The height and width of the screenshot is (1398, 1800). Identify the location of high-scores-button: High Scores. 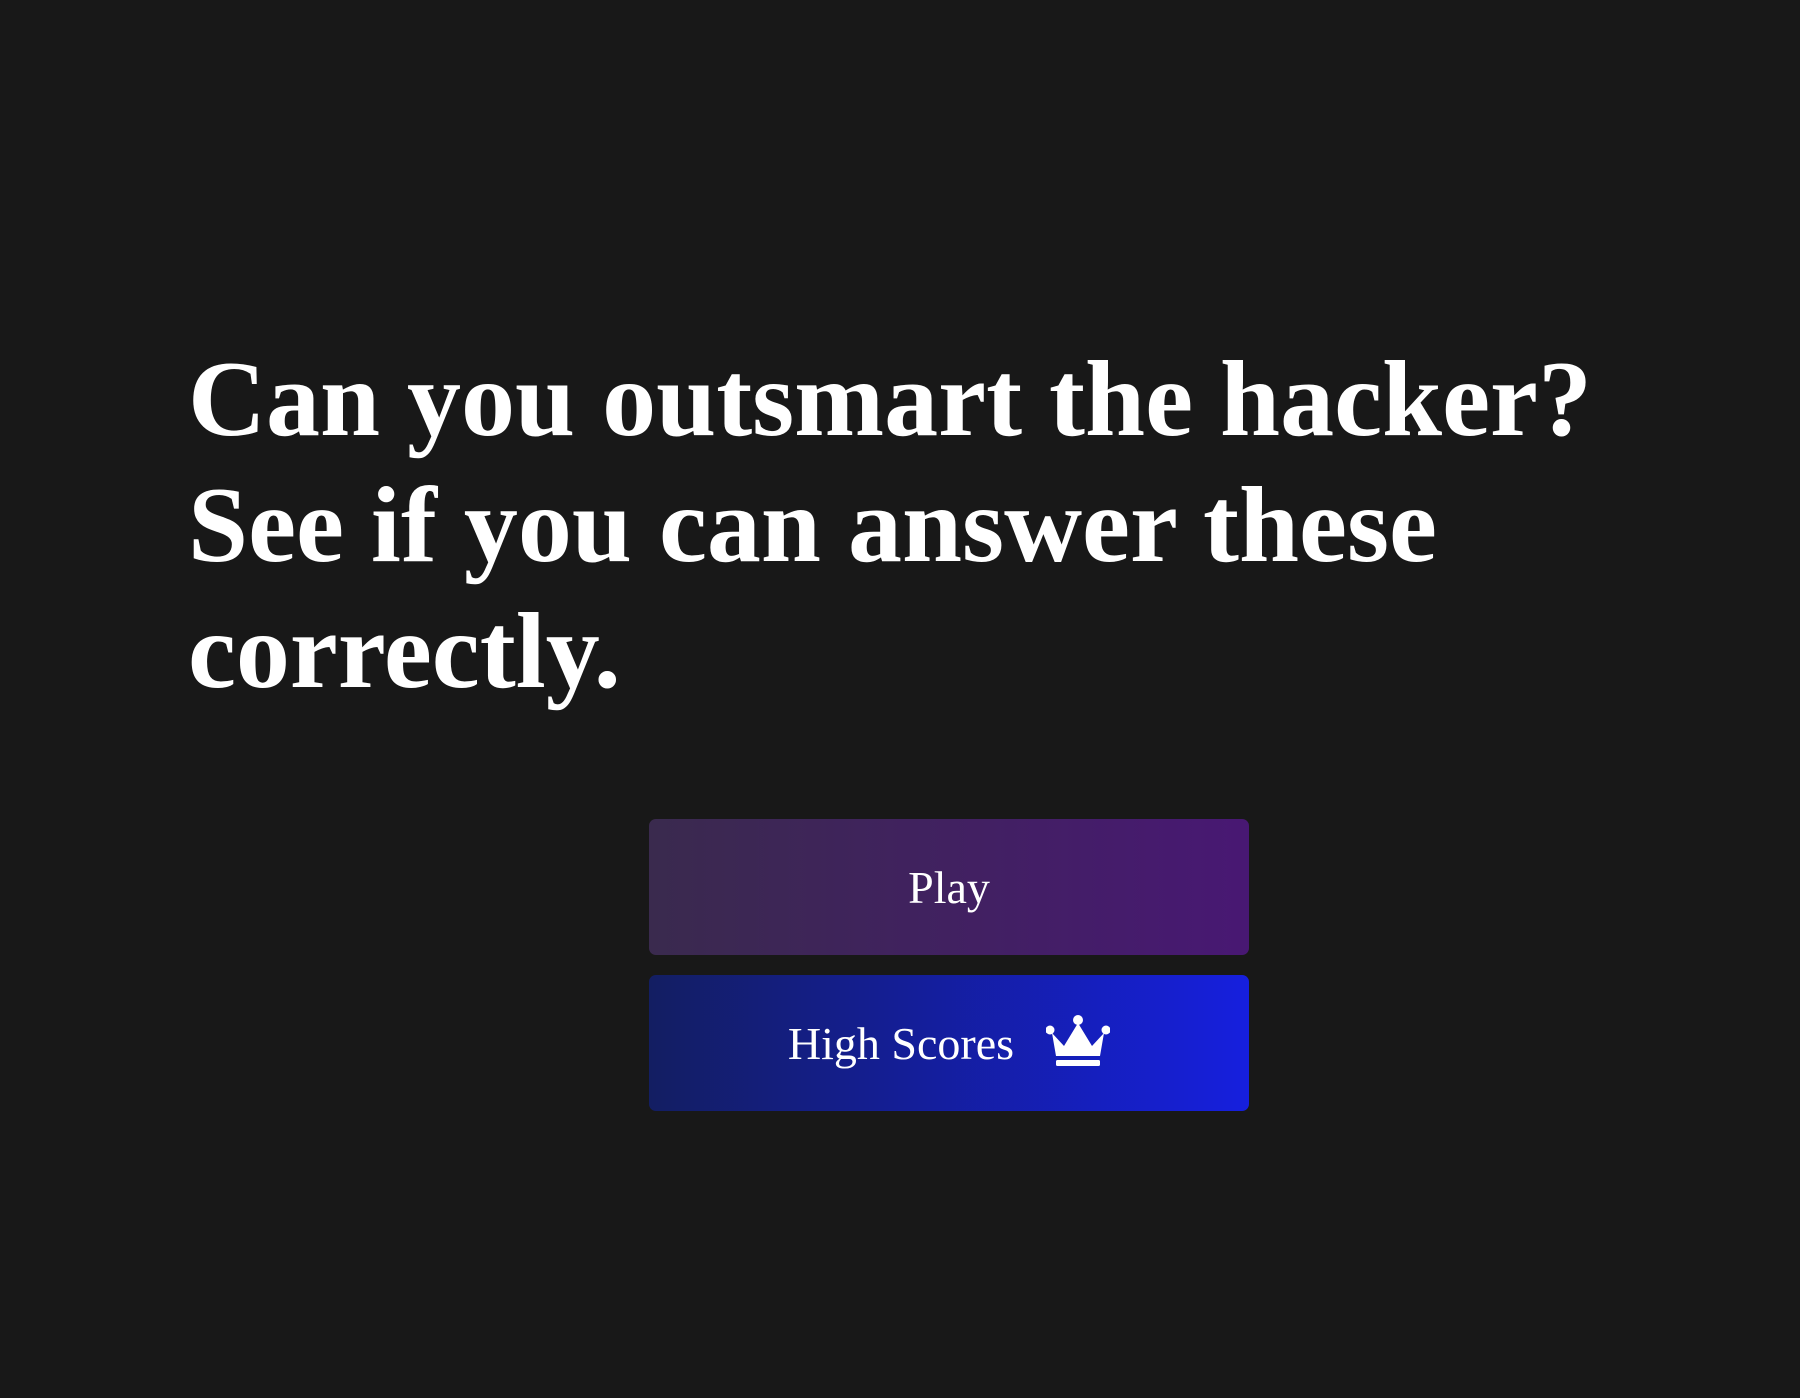
(949, 1043).